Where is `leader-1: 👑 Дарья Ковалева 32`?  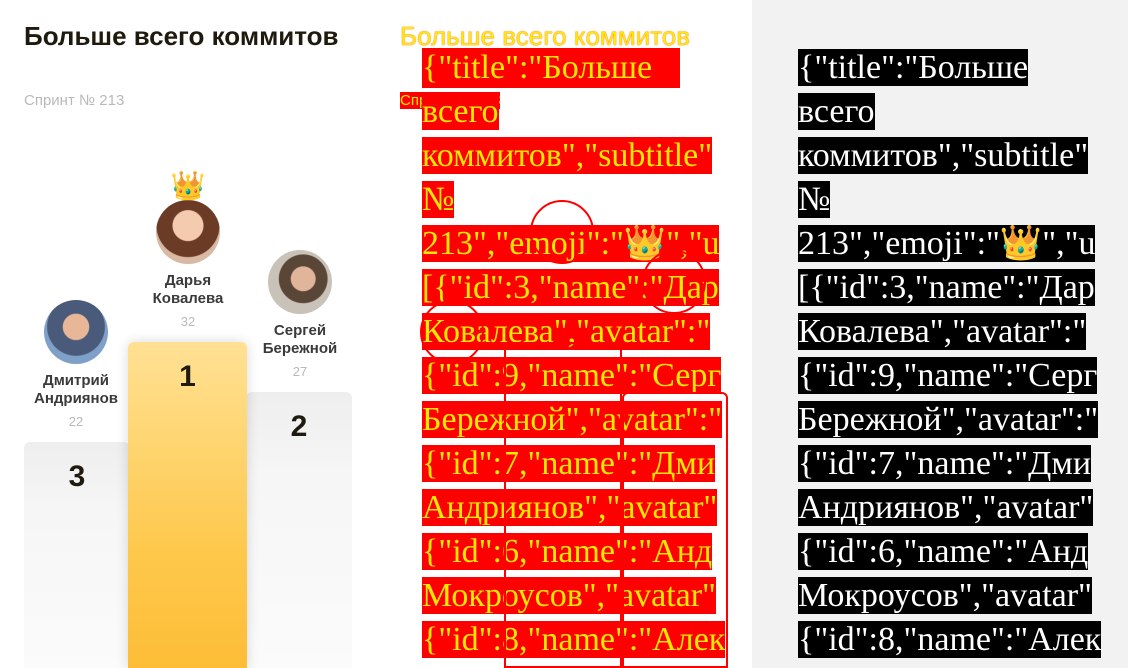 leader-1: 👑 Дарья Ковалева 32 is located at coordinates (188, 251).